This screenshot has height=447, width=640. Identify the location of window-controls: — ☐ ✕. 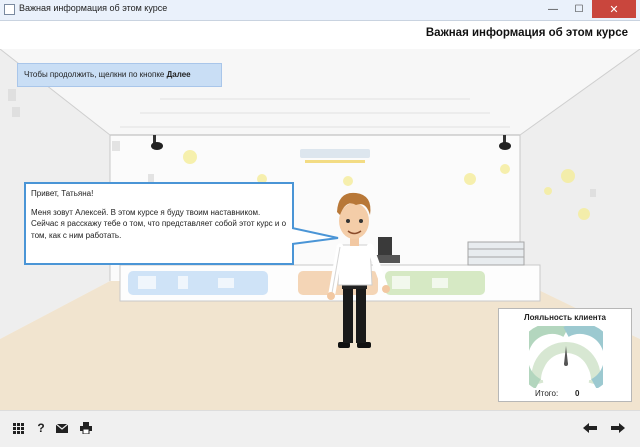
(588, 9).